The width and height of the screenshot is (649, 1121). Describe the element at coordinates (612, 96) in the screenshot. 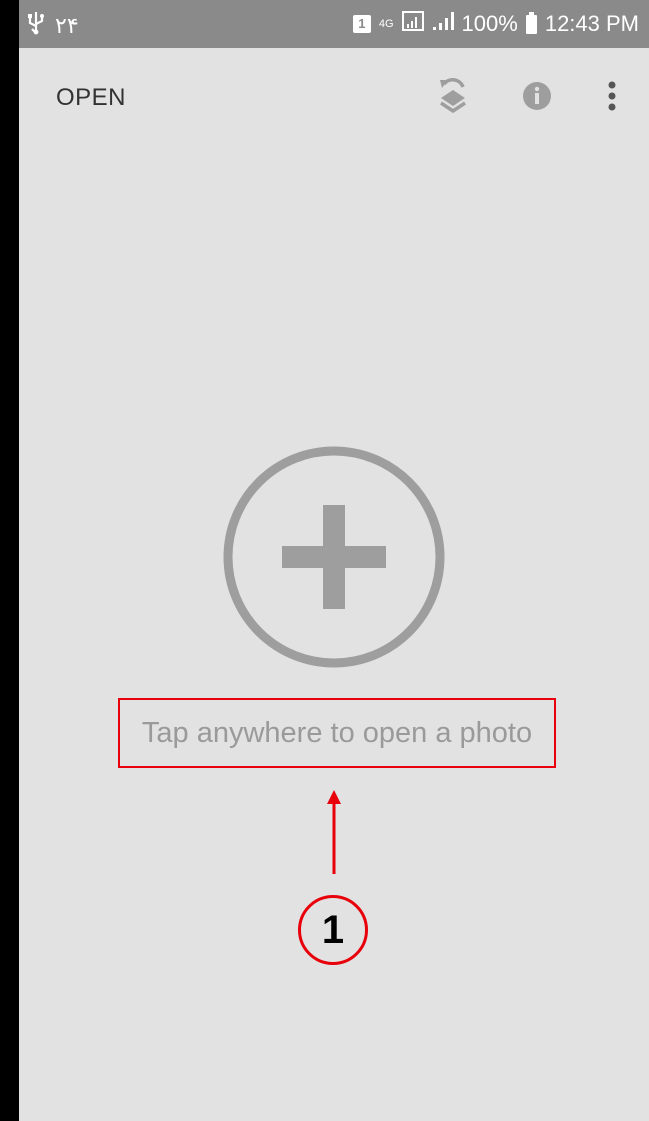

I see `overflow-menu-icon` at that location.